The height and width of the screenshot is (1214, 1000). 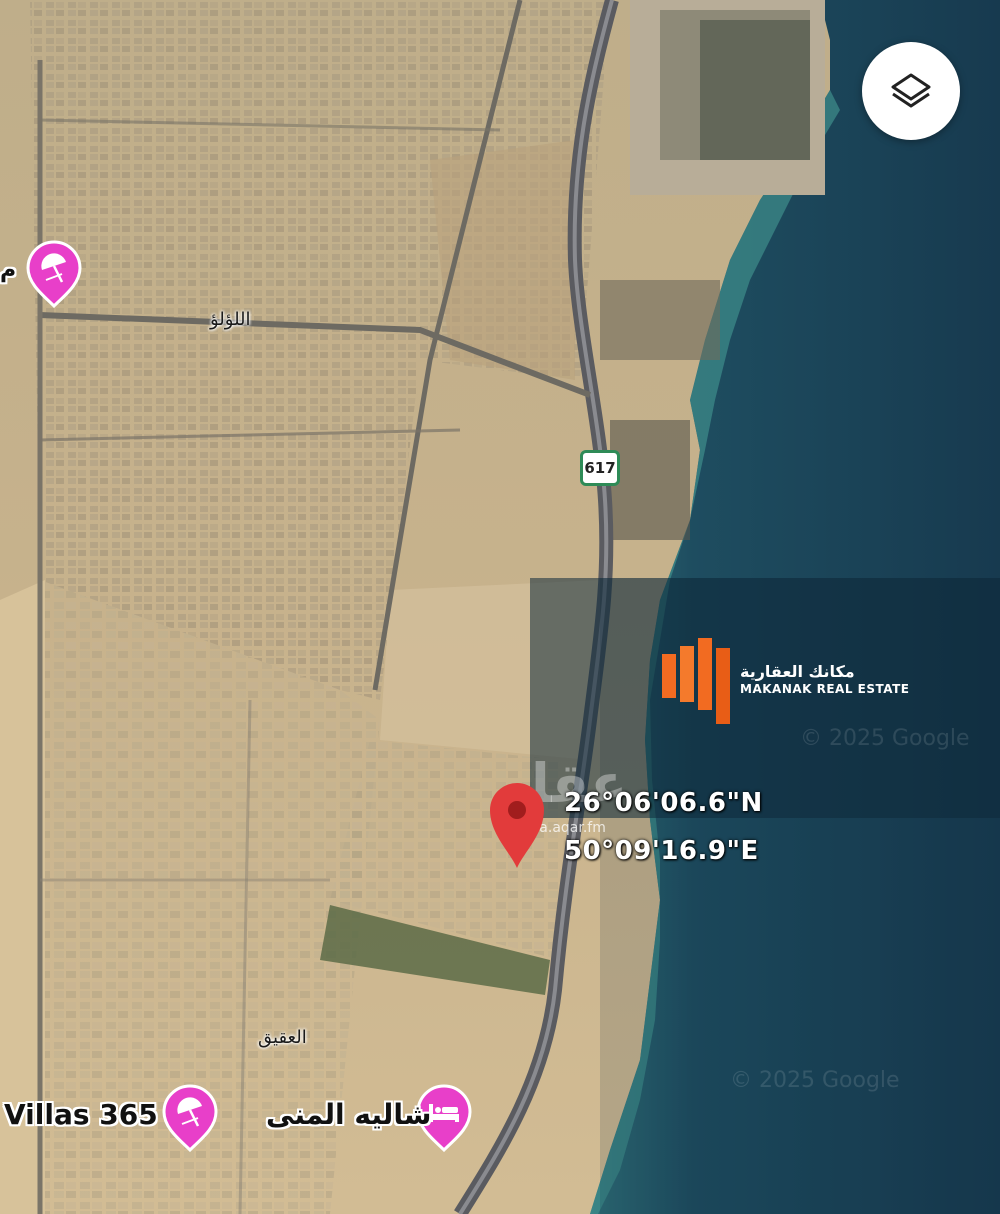 What do you see at coordinates (600, 468) in the screenshot?
I see `highway-shield: 617` at bounding box center [600, 468].